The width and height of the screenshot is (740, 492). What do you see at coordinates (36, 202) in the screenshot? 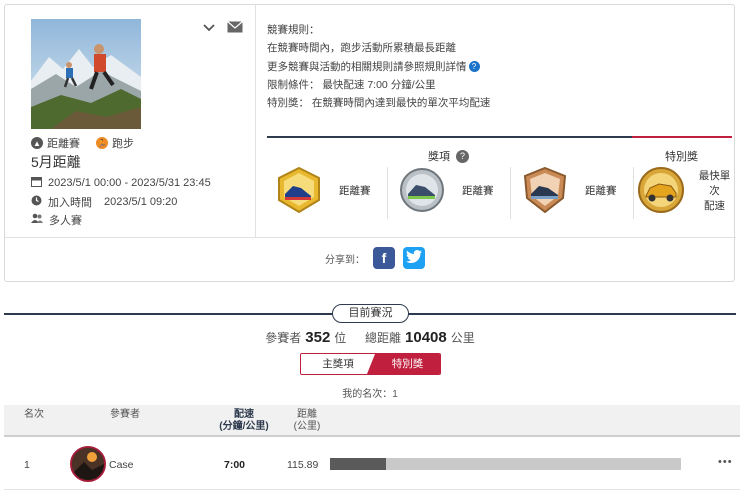
I see `clock-icon` at bounding box center [36, 202].